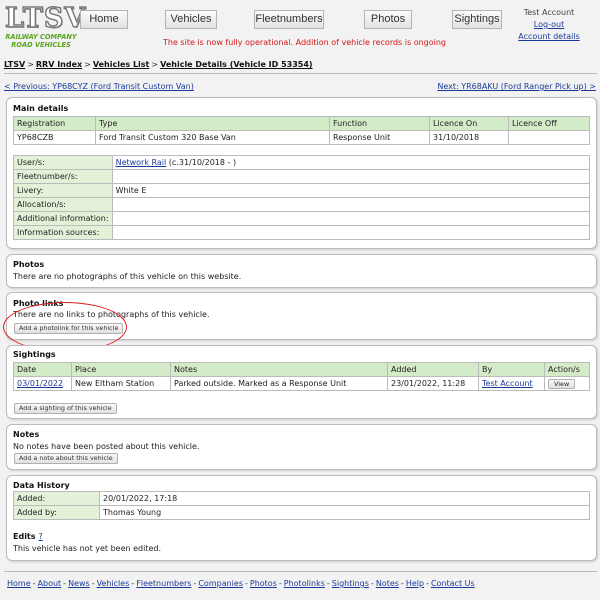  What do you see at coordinates (163, 583) in the screenshot?
I see `footer-link-fleetnumbers: Fleetnumbers` at bounding box center [163, 583].